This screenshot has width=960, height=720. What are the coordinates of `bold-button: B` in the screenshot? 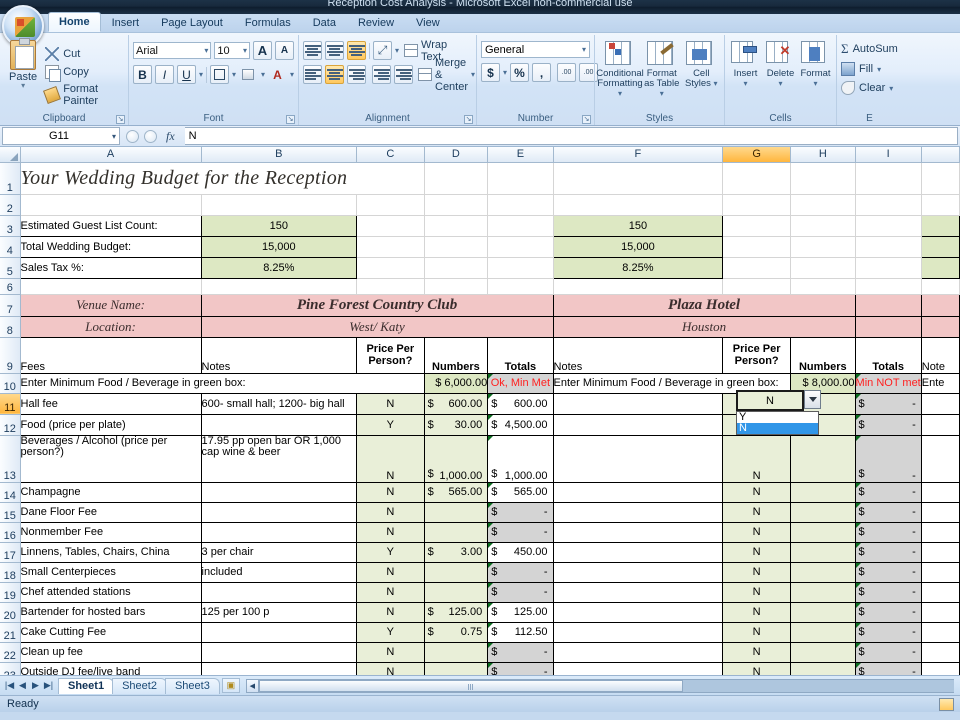 It's located at (142, 74).